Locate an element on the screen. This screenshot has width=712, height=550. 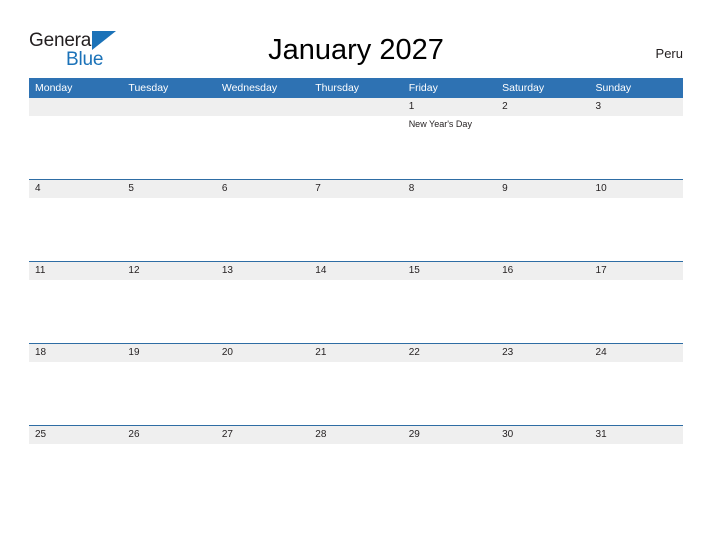
week-row: 11 12 13 14 15 16 17 is located at coordinates (356, 302).